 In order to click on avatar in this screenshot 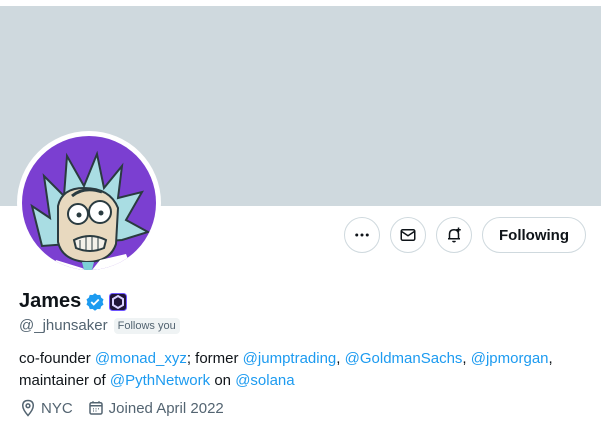, I will do `click(89, 203)`.